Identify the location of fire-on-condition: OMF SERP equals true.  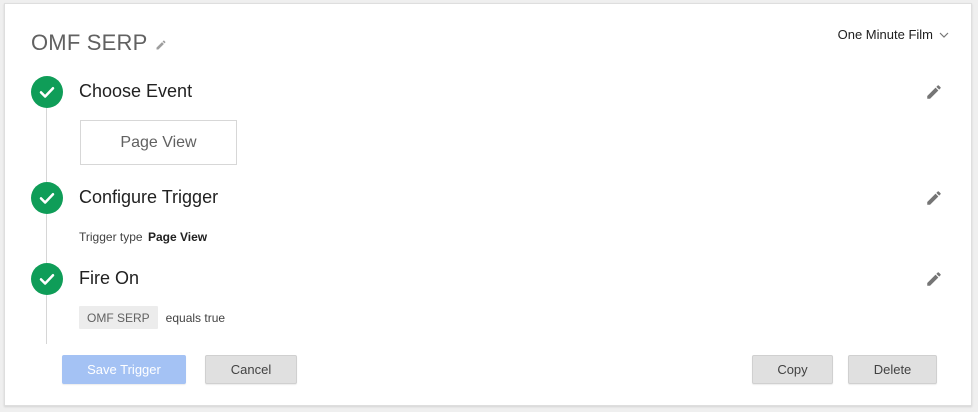
(152, 317).